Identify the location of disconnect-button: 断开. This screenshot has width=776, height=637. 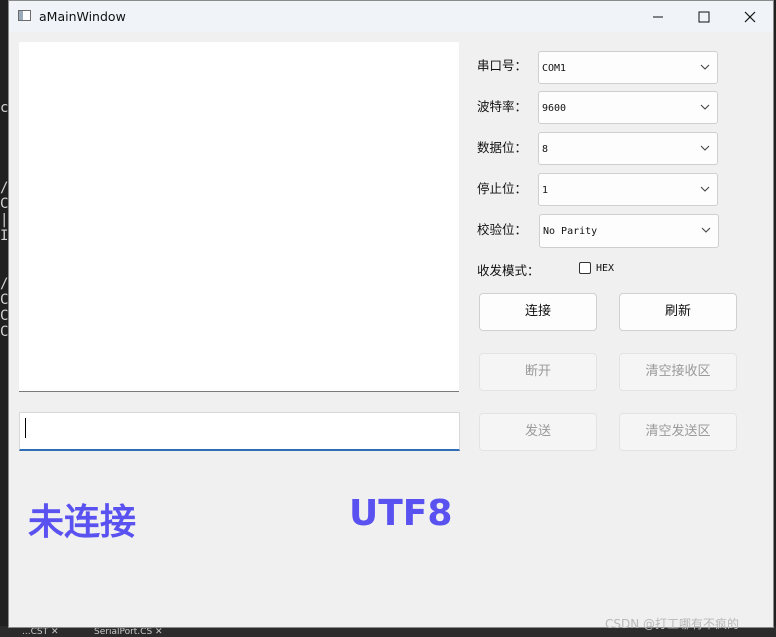
(538, 372).